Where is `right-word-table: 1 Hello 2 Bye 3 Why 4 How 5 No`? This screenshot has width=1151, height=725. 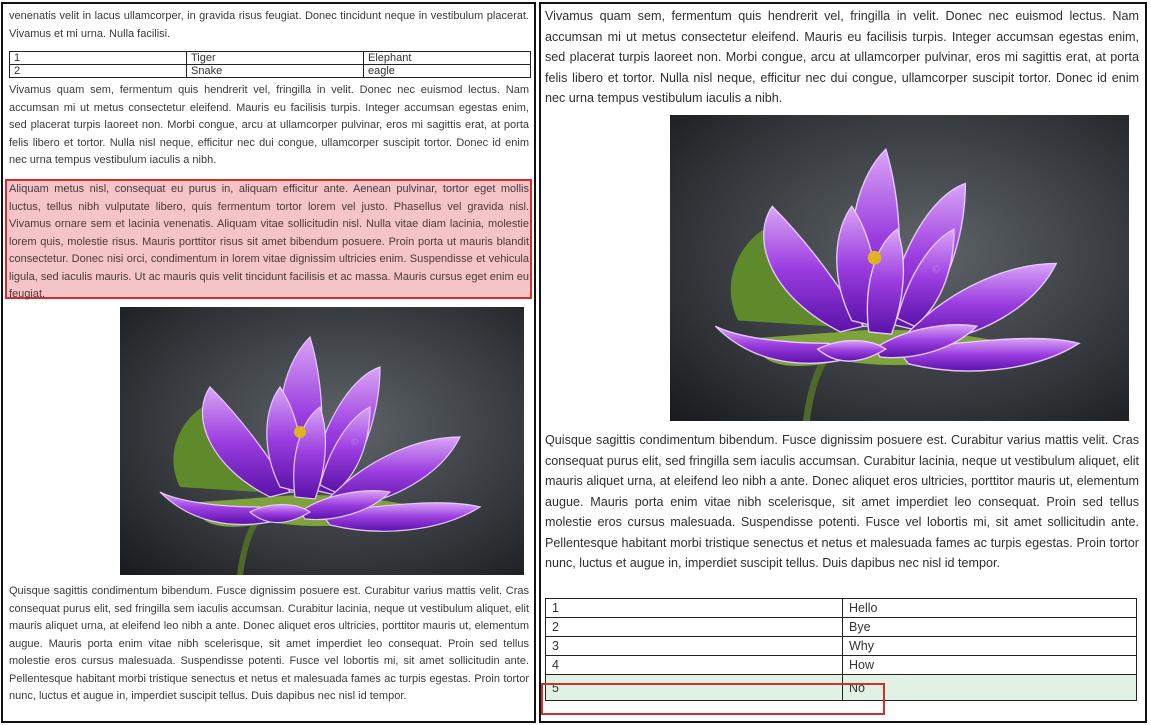
right-word-table: 1 Hello 2 Bye 3 Why 4 How 5 No is located at coordinates (841, 649).